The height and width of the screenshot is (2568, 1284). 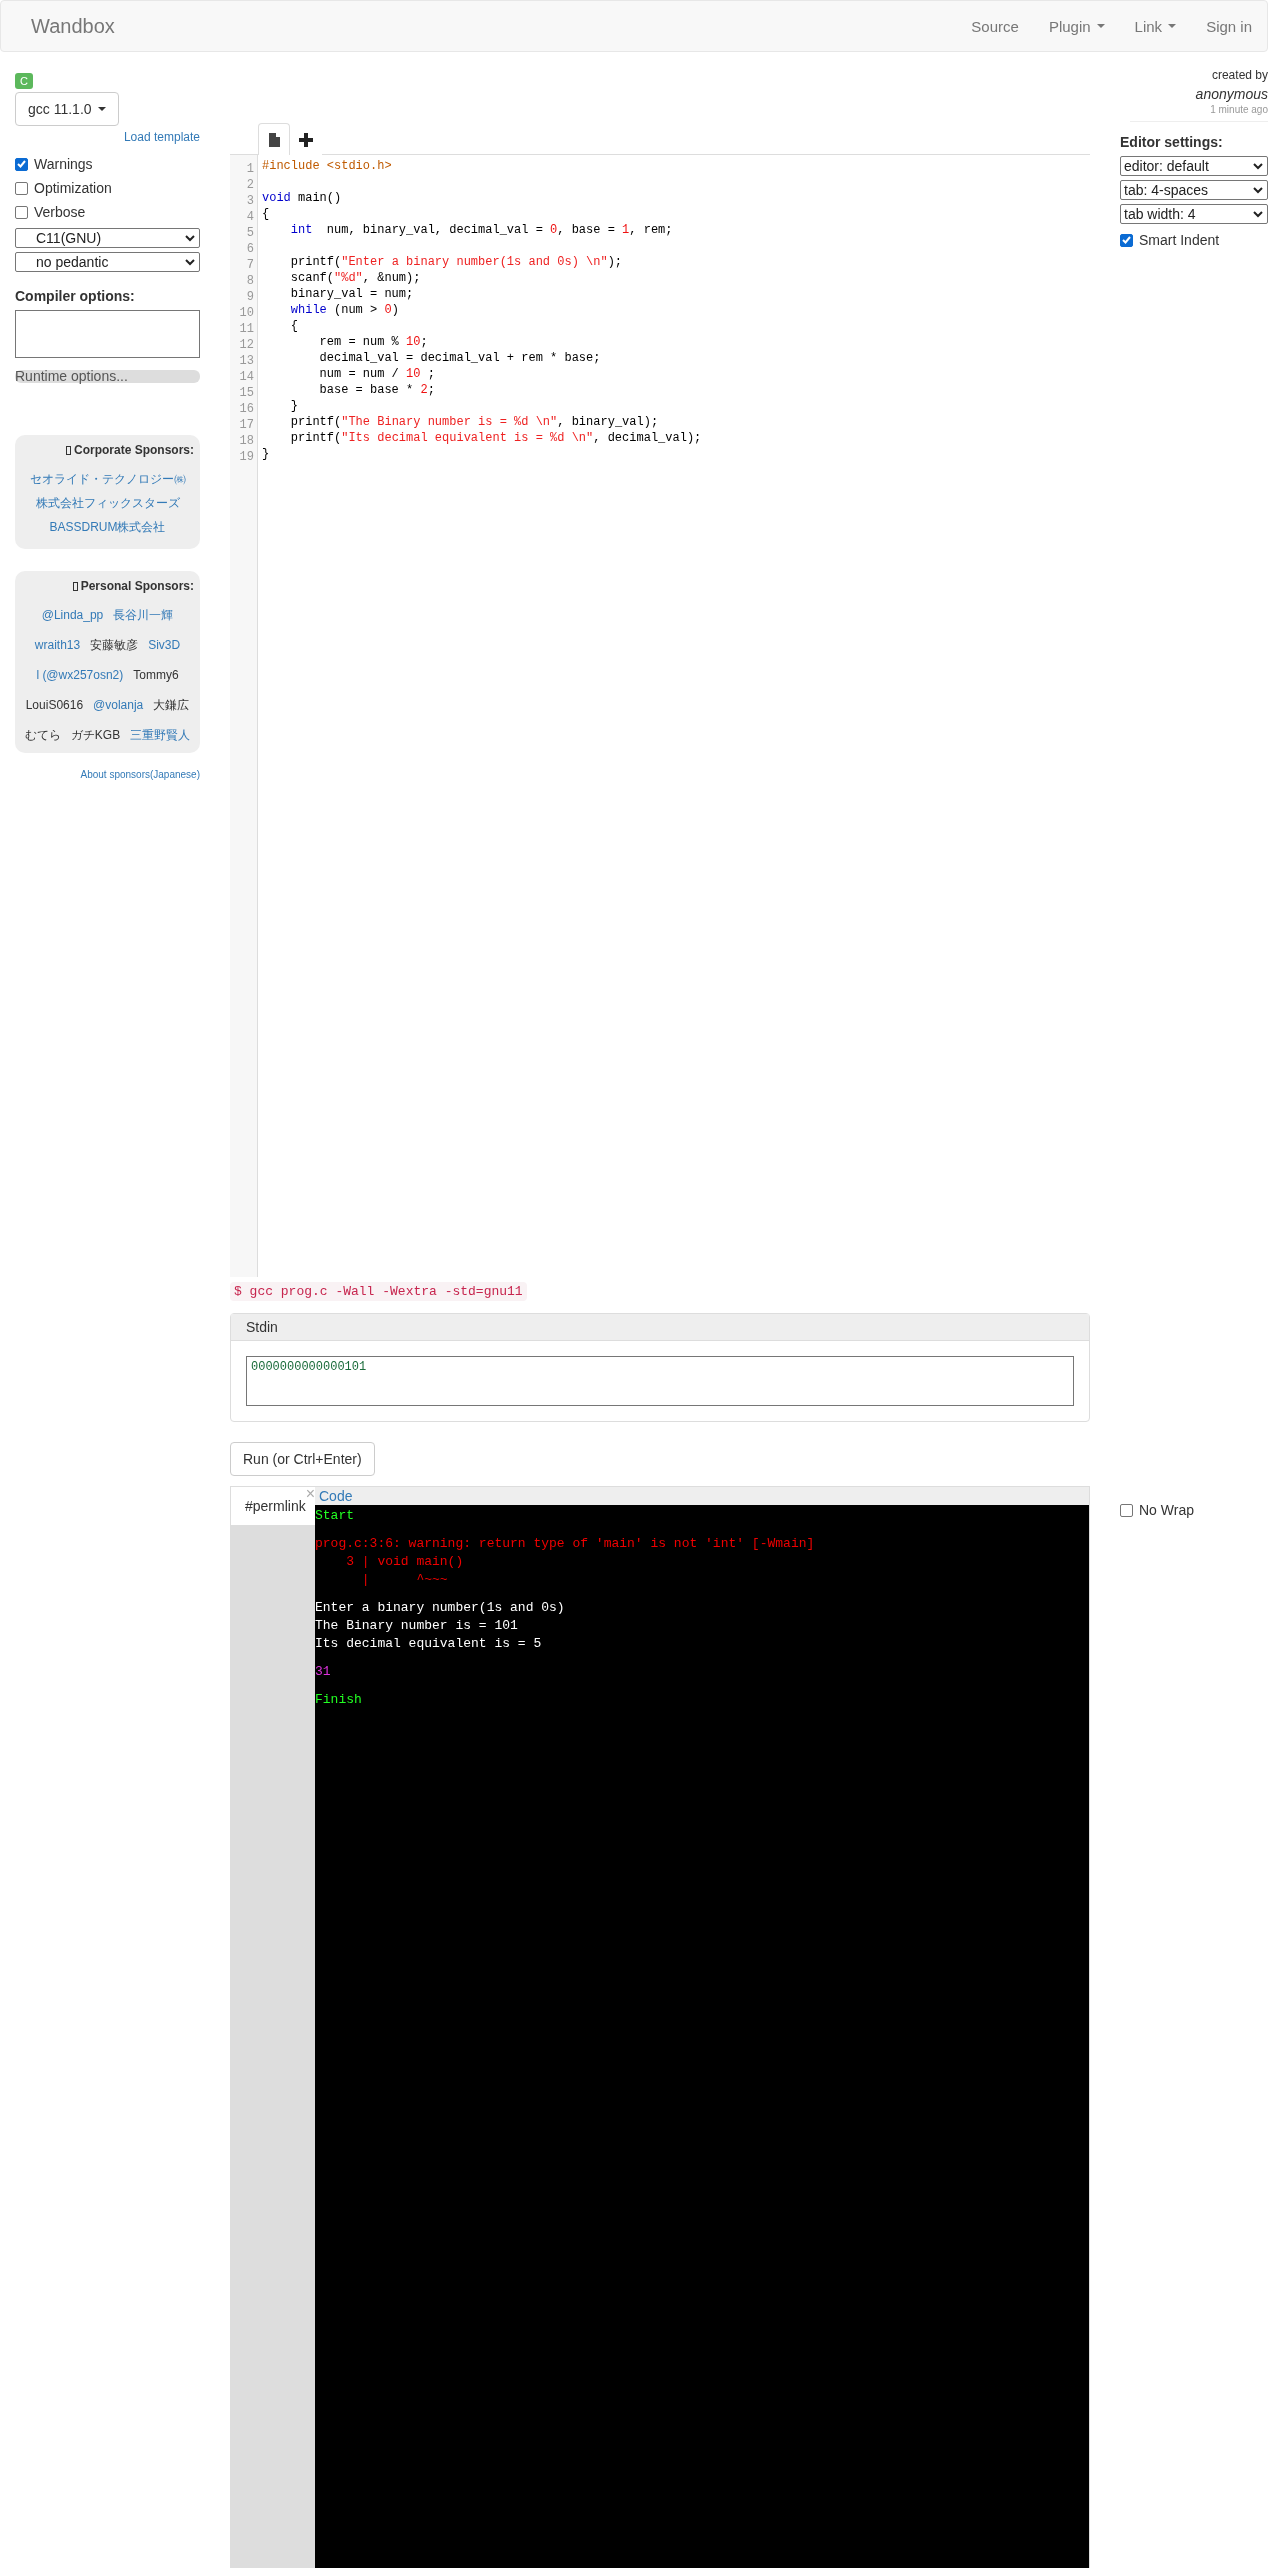 What do you see at coordinates (73, 26) in the screenshot?
I see `brand-link: Wandbox` at bounding box center [73, 26].